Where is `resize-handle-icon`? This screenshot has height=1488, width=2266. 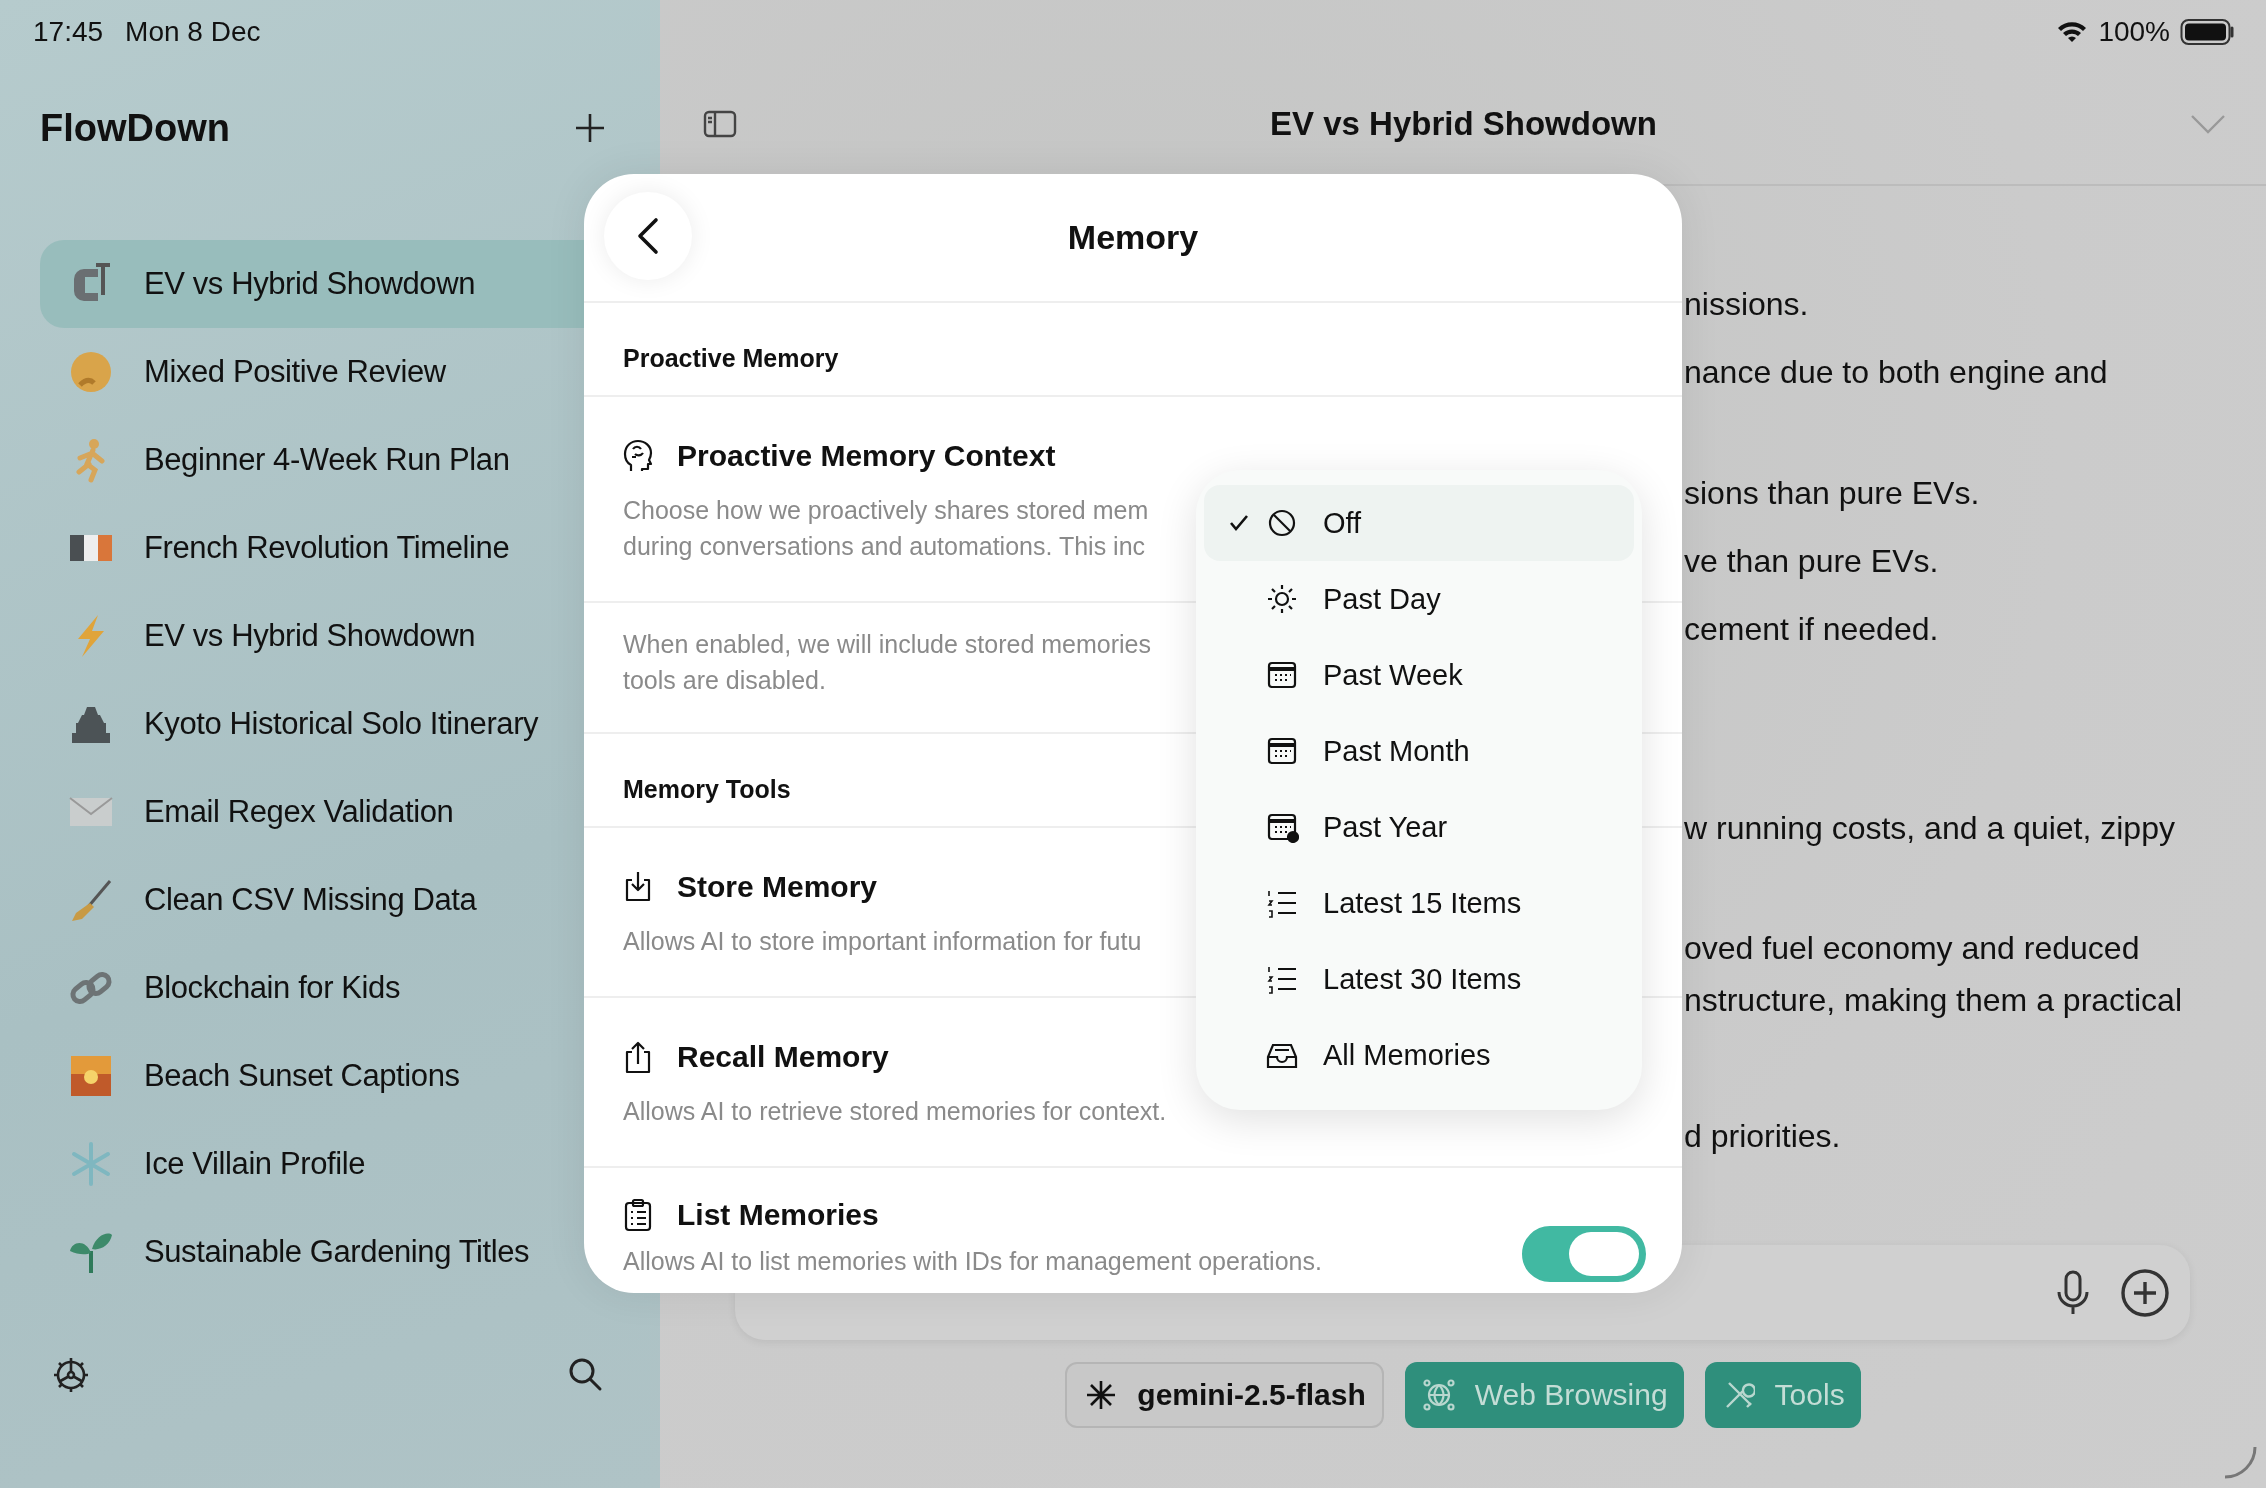
resize-handle-icon is located at coordinates (2240, 1462).